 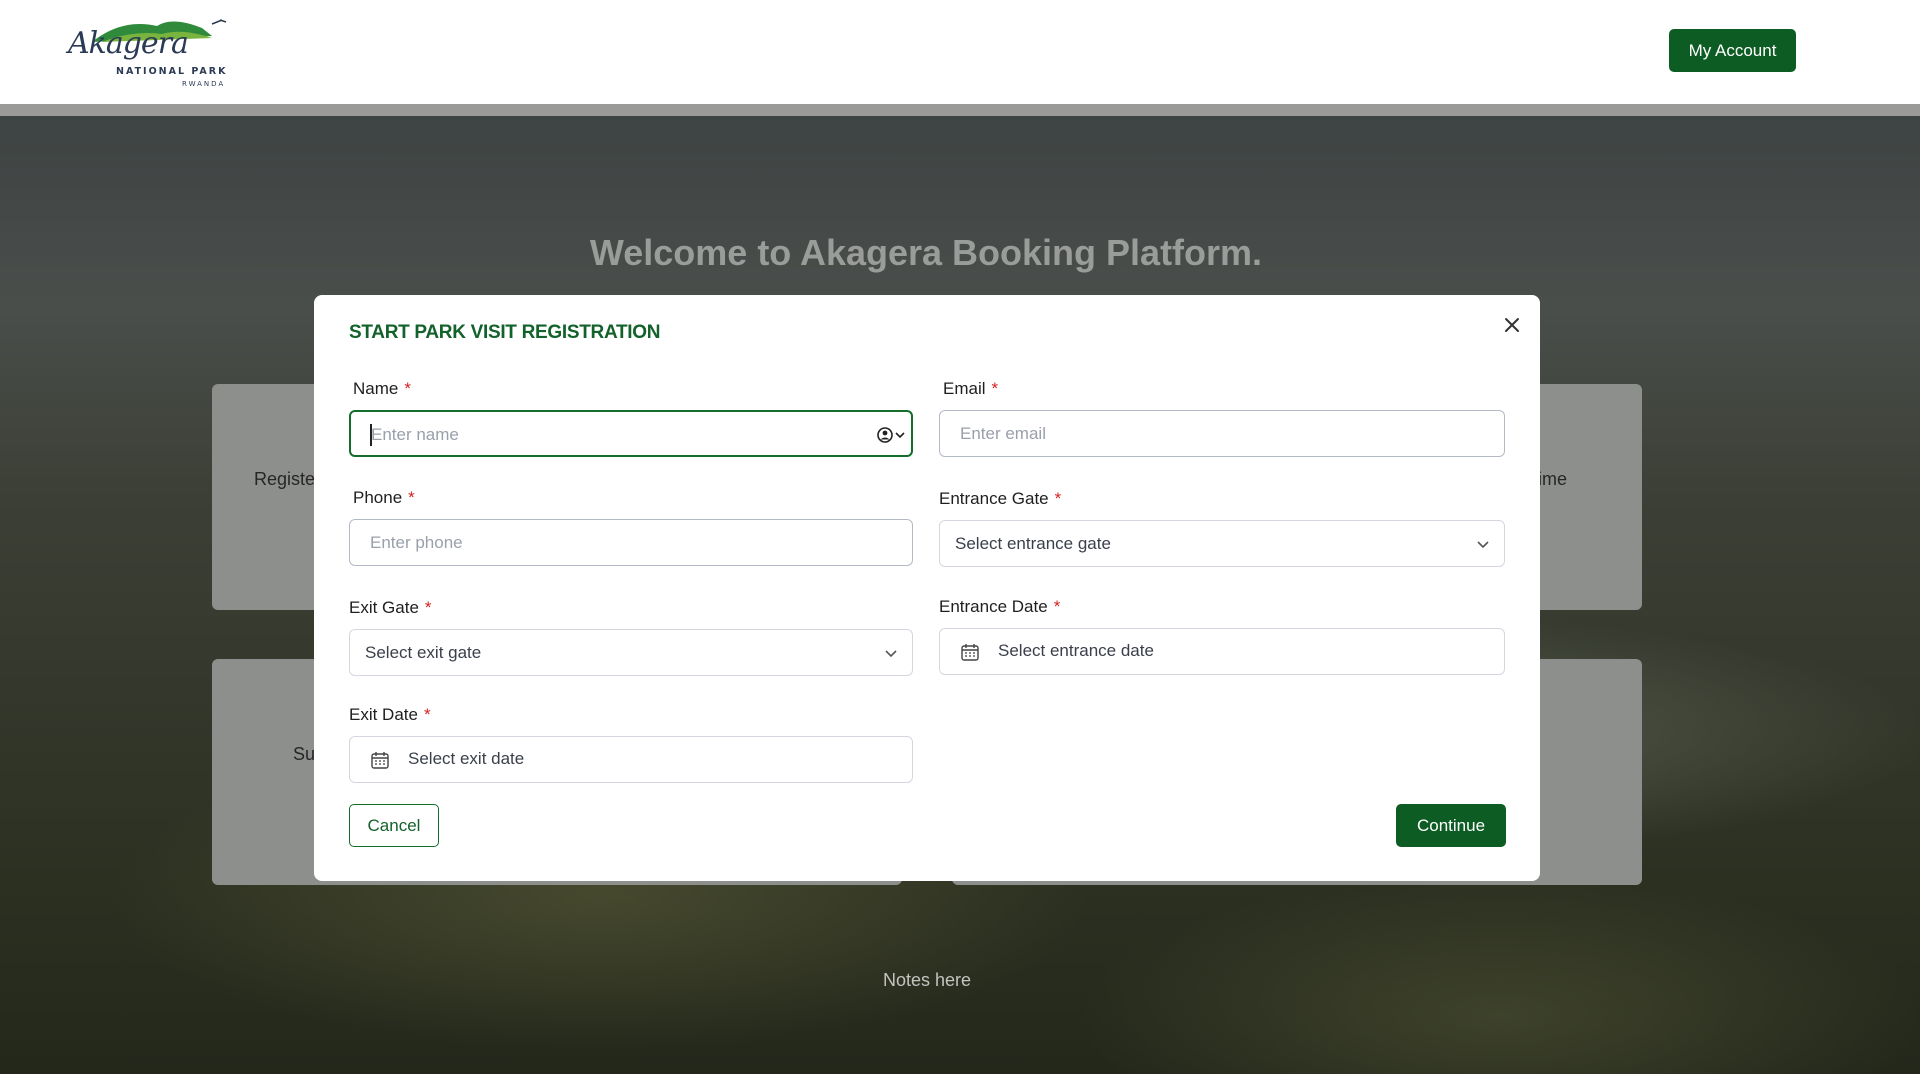 What do you see at coordinates (960, 52) in the screenshot?
I see `top-header: Akagera NATIONAL PARK RWANDA My Account` at bounding box center [960, 52].